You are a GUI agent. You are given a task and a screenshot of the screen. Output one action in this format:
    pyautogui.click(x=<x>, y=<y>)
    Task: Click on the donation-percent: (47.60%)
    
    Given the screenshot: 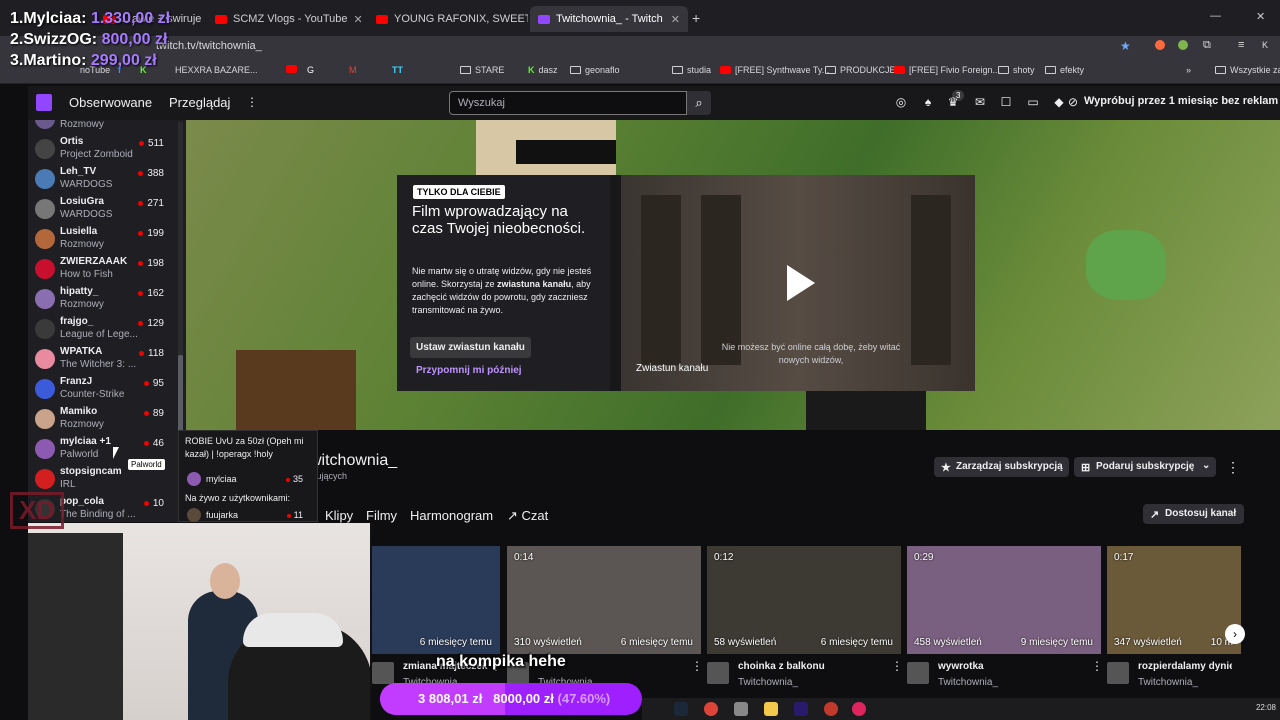 What is the action you would take?
    pyautogui.click(x=584, y=698)
    